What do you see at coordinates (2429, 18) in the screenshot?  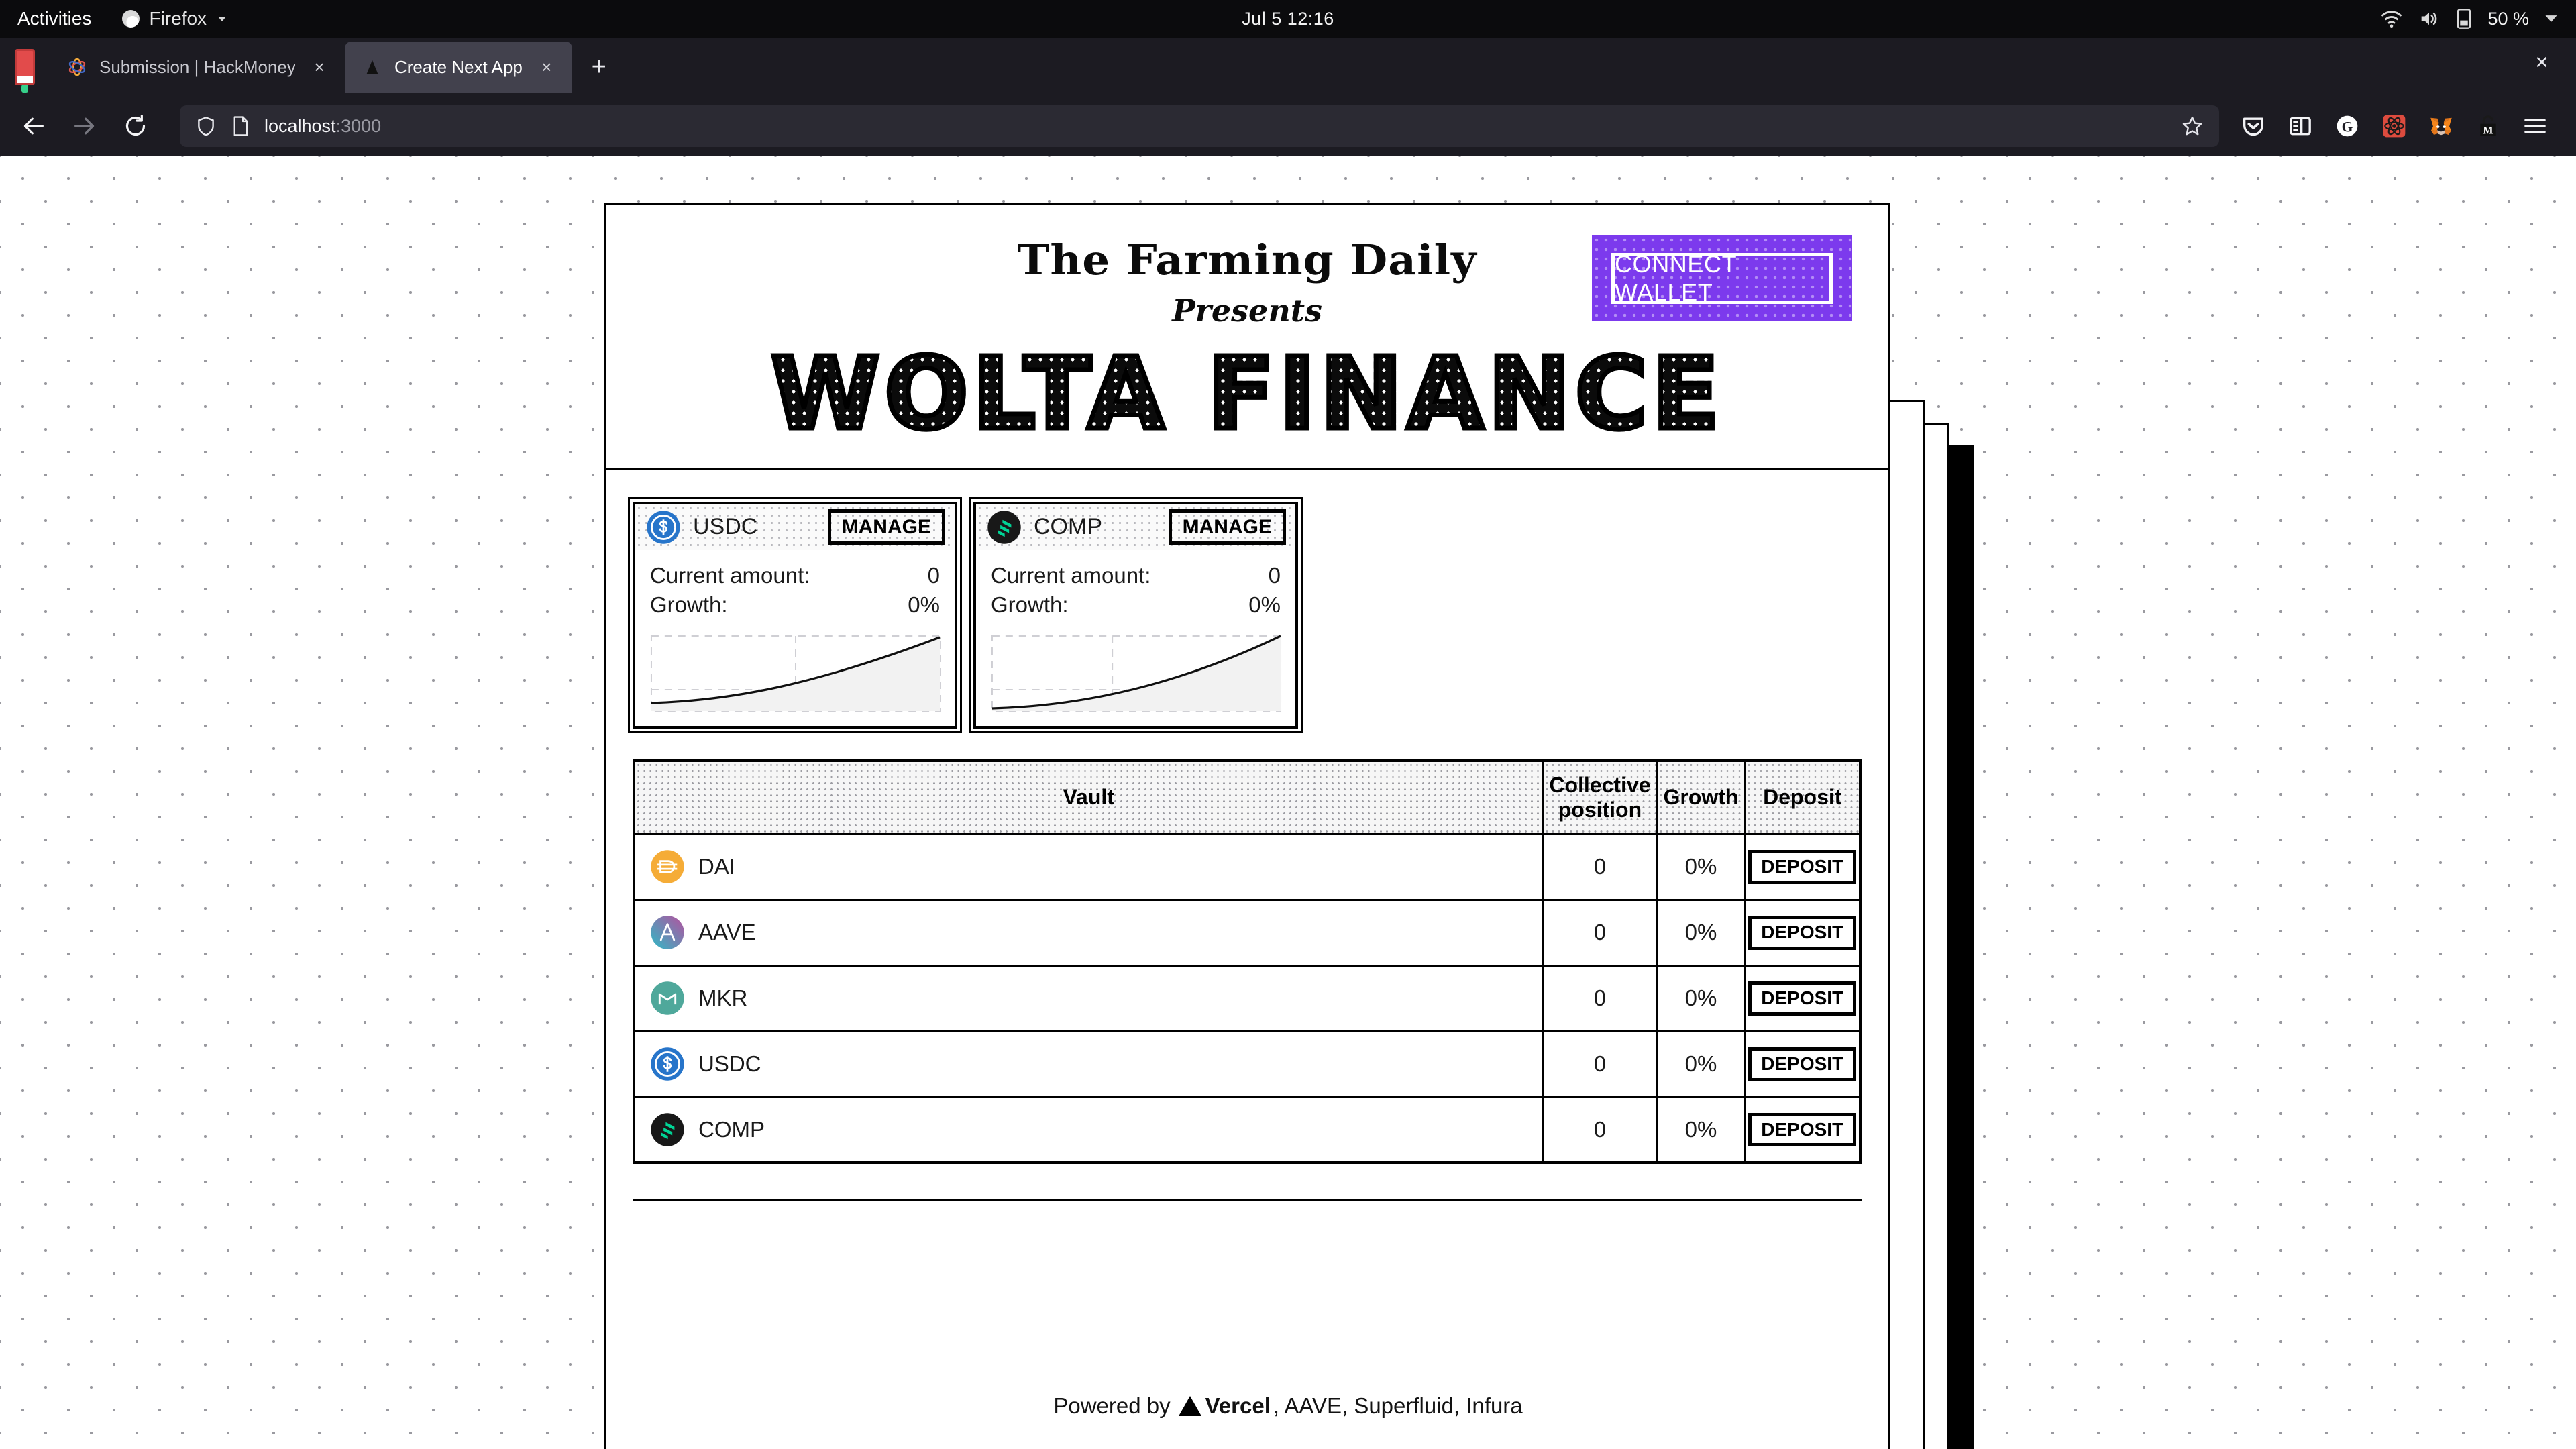 I see `volume-icon` at bounding box center [2429, 18].